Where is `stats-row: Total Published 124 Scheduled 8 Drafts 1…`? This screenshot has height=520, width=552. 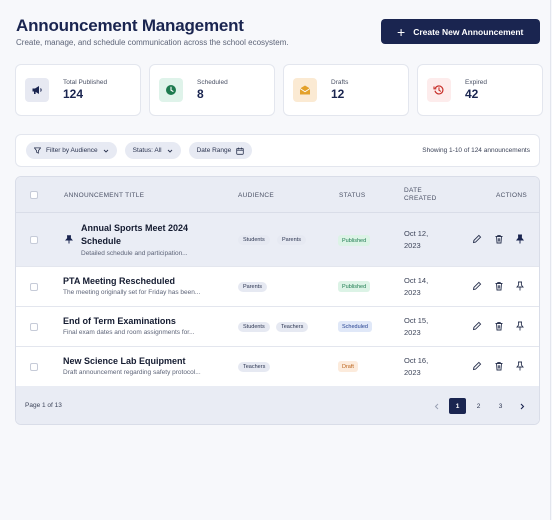 stats-row: Total Published 124 Scheduled 8 Drafts 1… is located at coordinates (279, 90).